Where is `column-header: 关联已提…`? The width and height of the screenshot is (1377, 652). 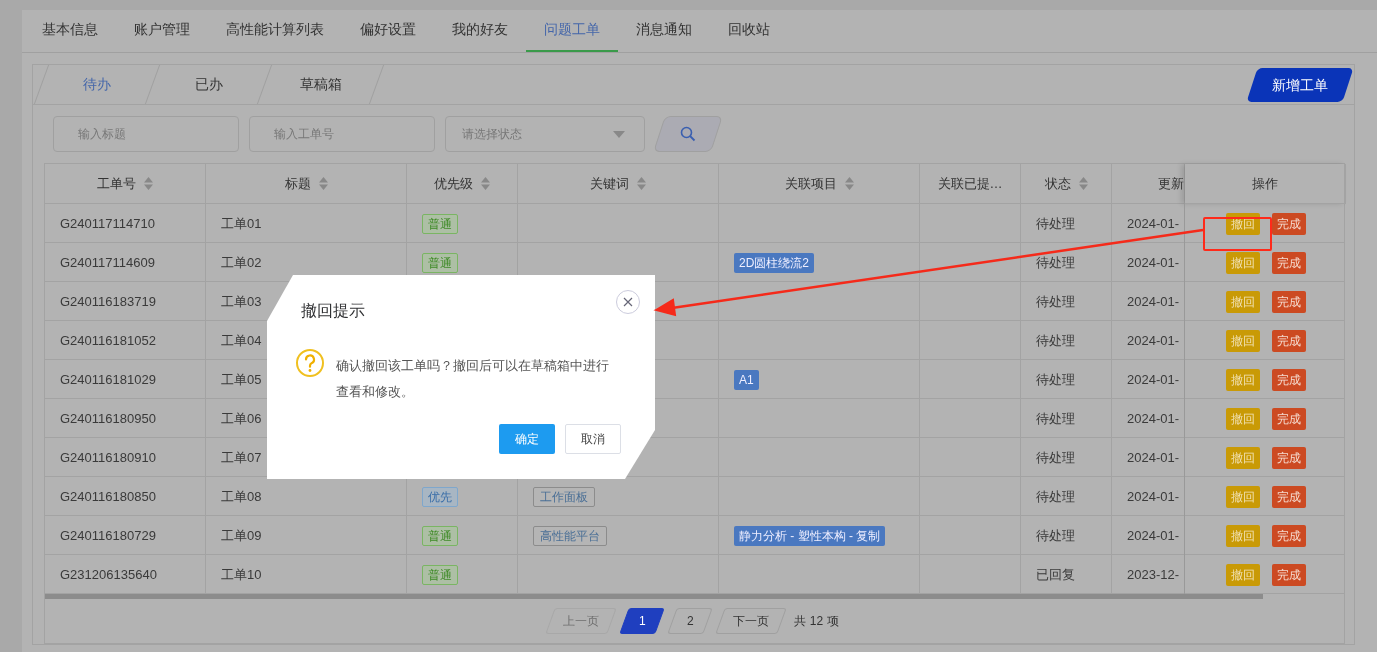 column-header: 关联已提… is located at coordinates (970, 184).